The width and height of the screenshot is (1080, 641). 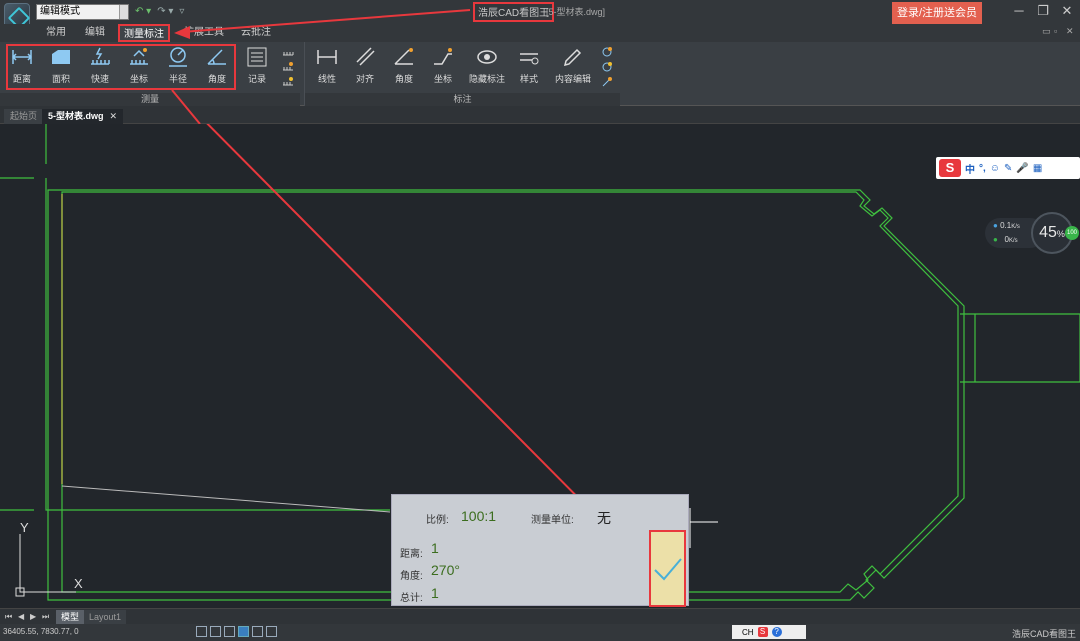 I want to click on ime-handwrite-icon: ✎, so click(x=1008, y=168).